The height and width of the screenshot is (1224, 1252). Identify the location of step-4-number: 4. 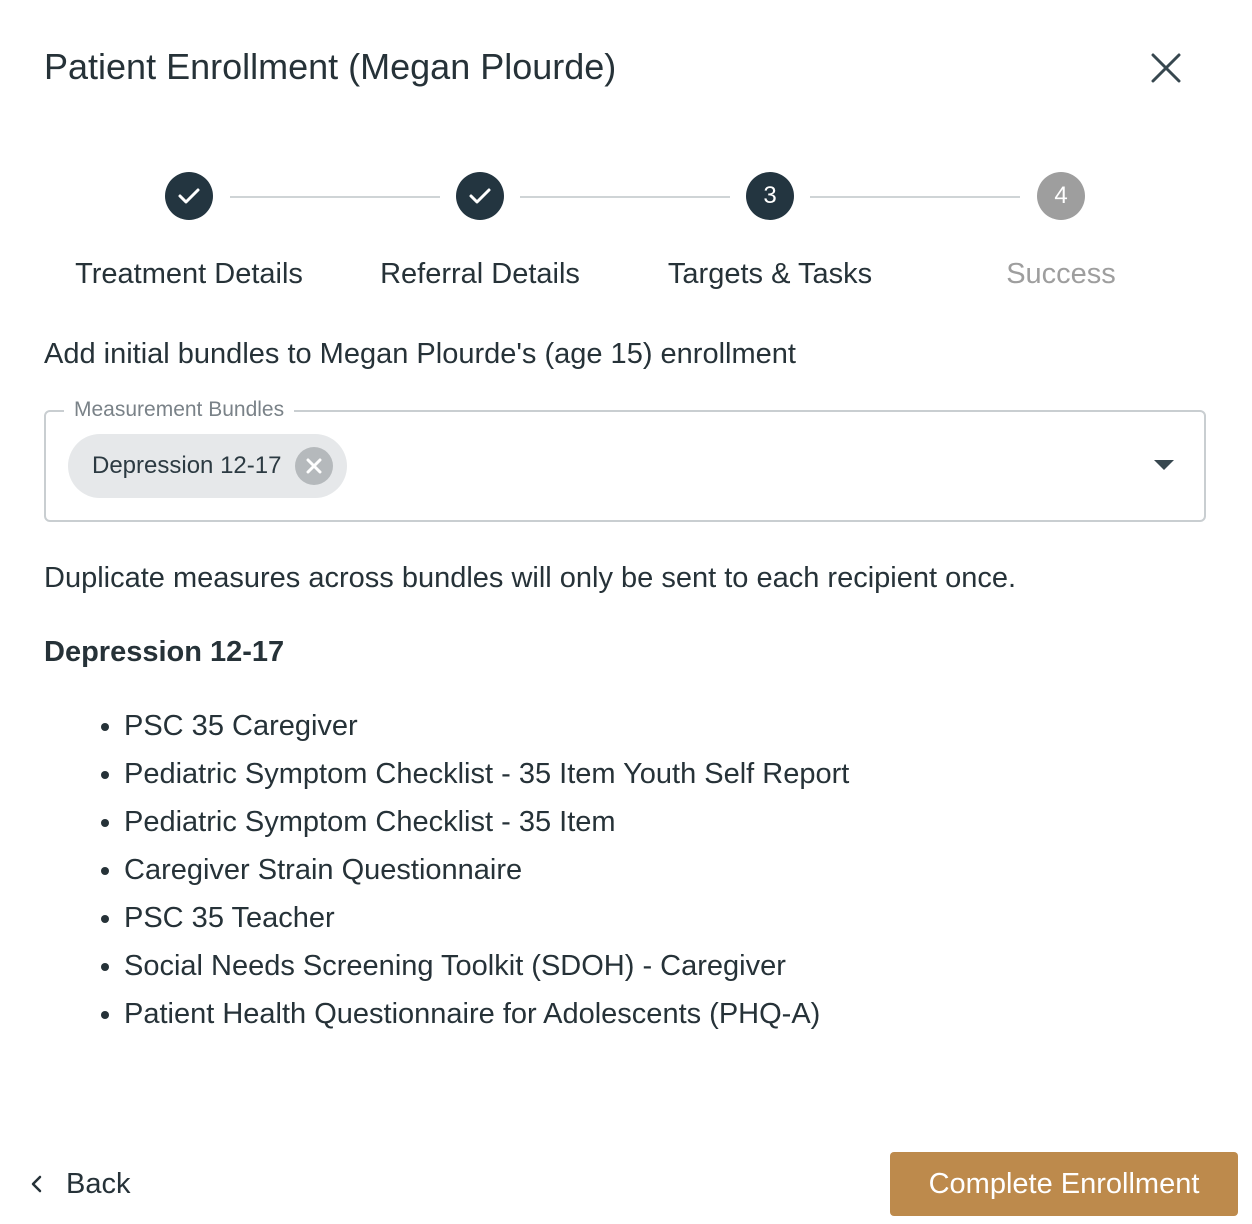
(1061, 196).